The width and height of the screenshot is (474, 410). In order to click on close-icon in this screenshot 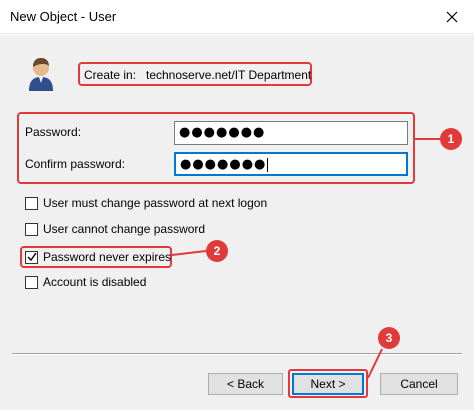, I will do `click(452, 17)`.